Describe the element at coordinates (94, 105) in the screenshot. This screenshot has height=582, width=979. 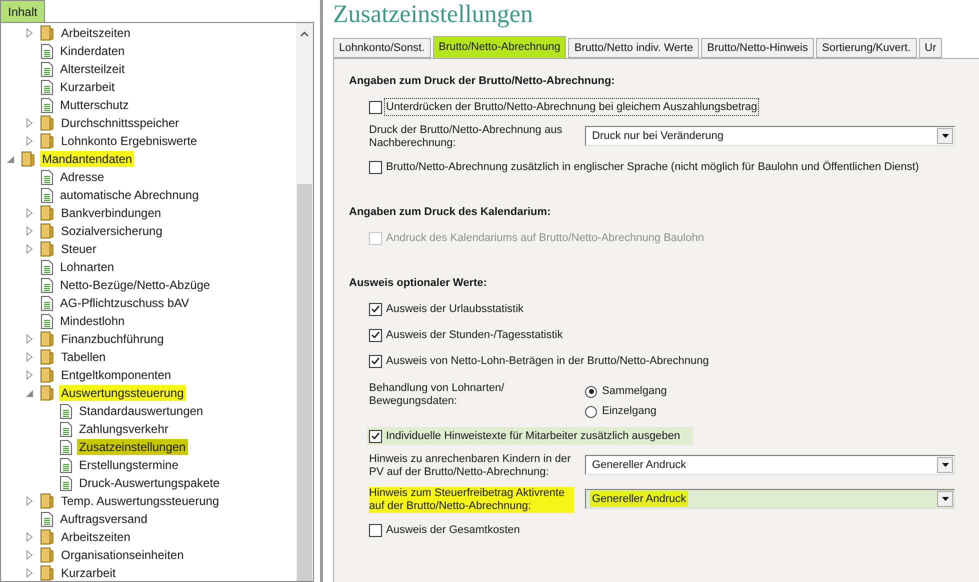
I see `tree-item: Mutterschutz` at that location.